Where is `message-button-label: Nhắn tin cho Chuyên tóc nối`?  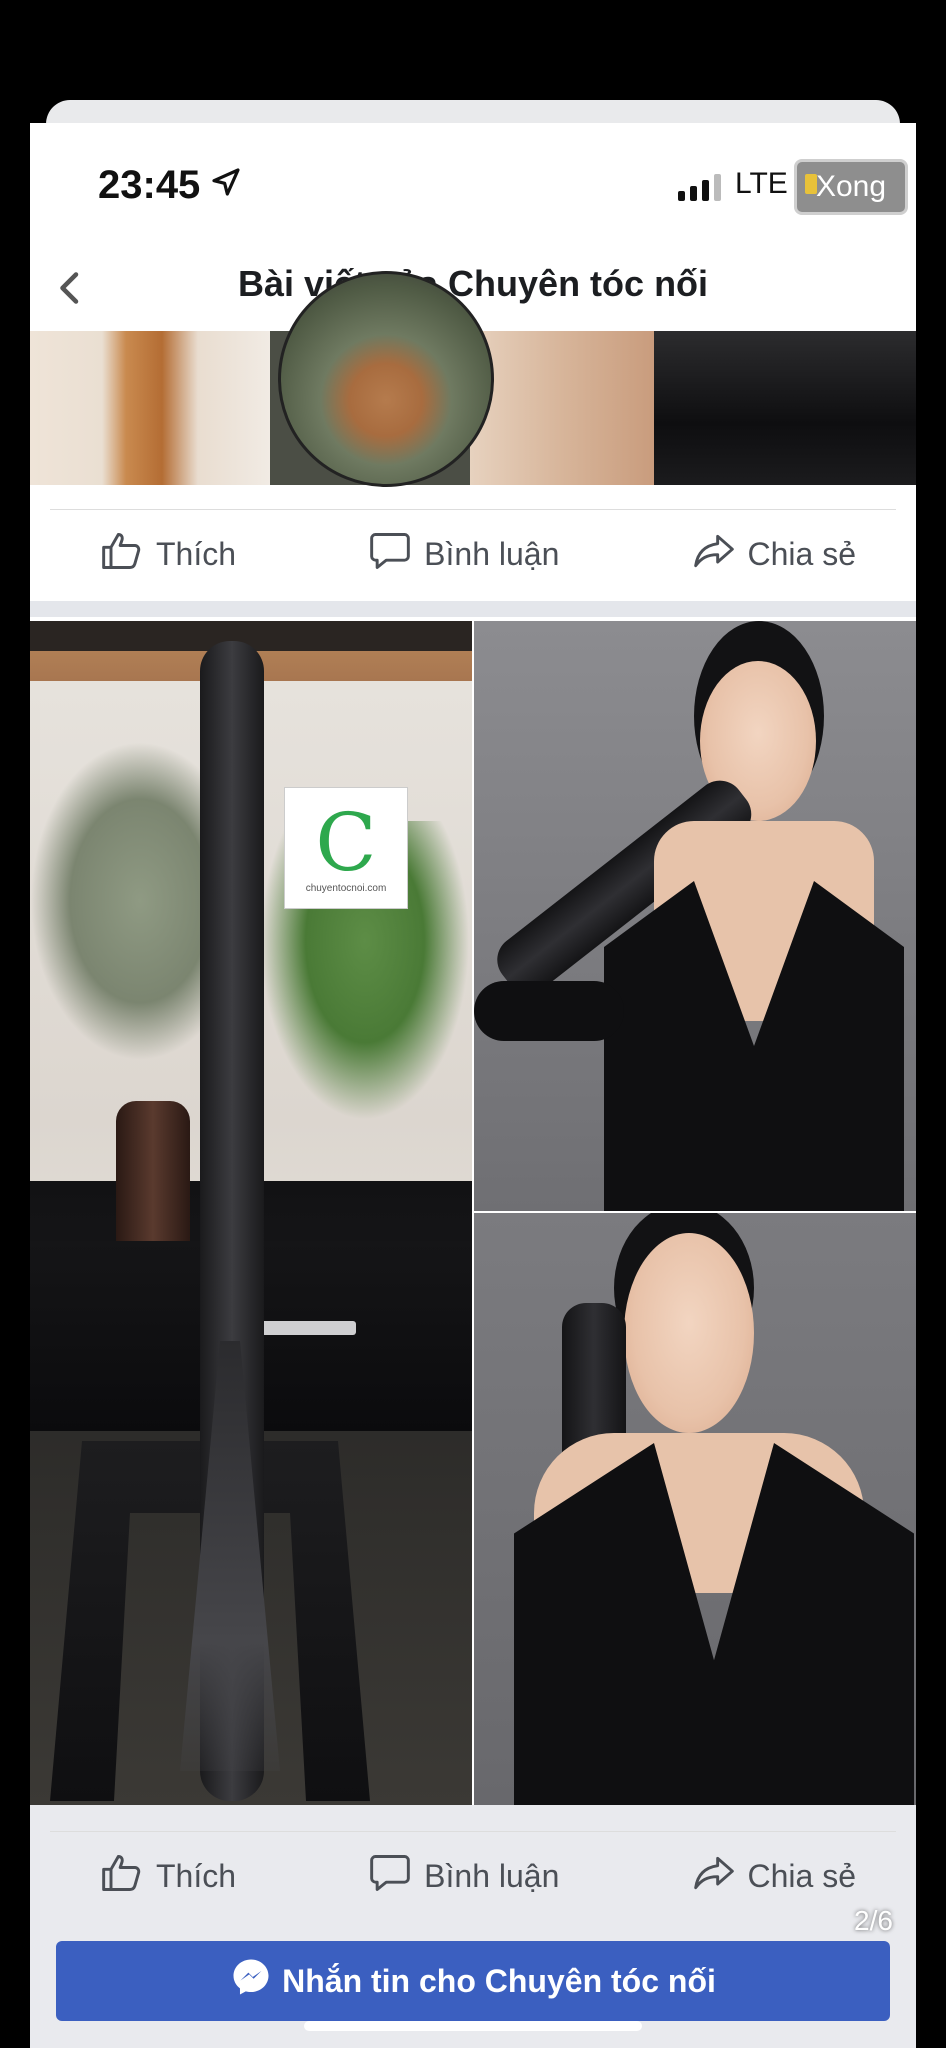 message-button-label: Nhắn tin cho Chuyên tóc nối is located at coordinates (499, 1980).